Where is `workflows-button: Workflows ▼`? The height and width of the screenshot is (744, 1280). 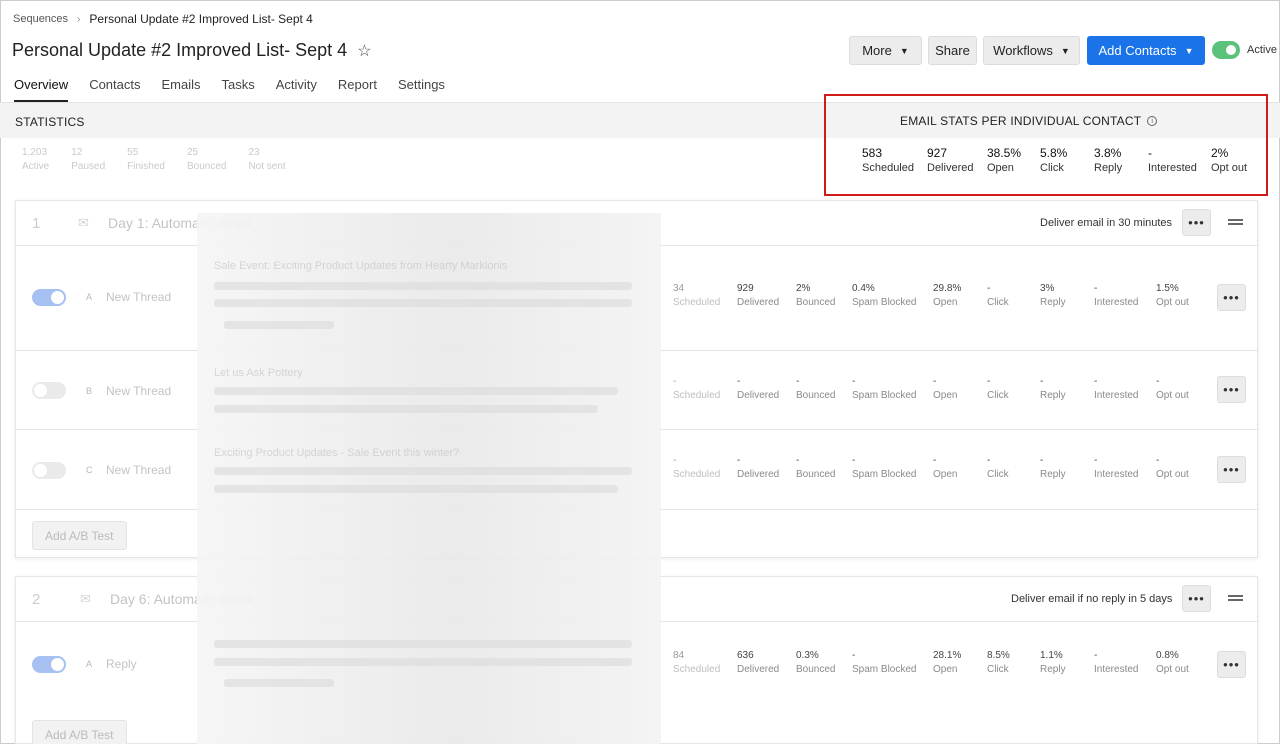 workflows-button: Workflows ▼ is located at coordinates (1031, 50).